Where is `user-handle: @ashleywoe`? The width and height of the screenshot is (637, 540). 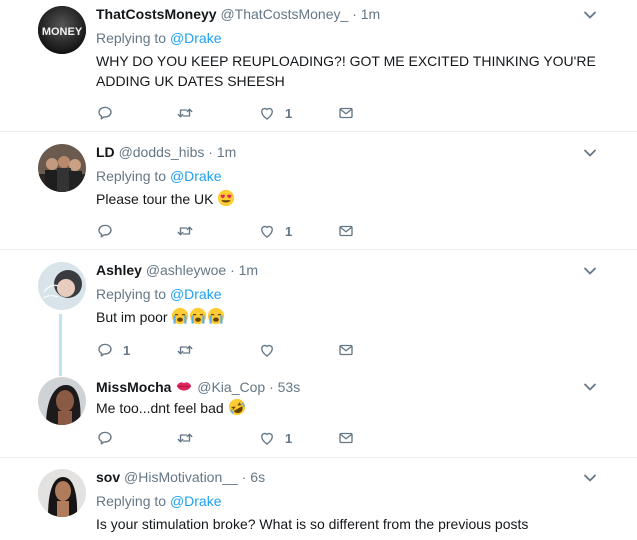
user-handle: @ashleywoe is located at coordinates (186, 270).